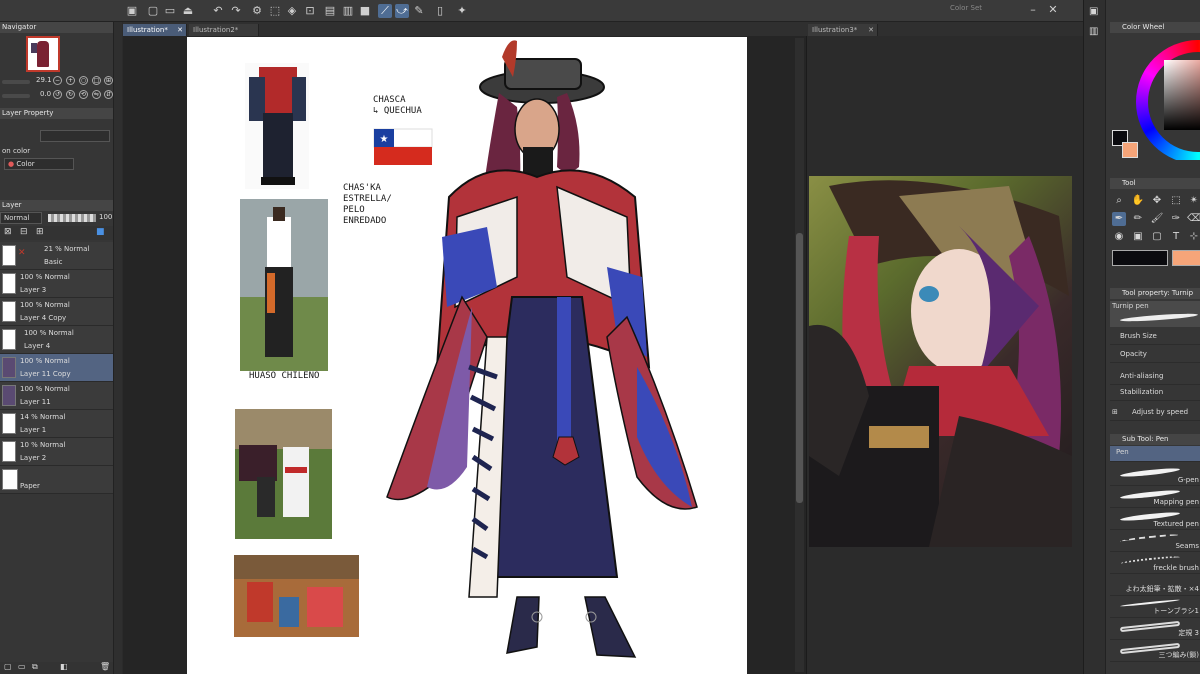 Image resolution: width=1200 pixels, height=674 pixels. What do you see at coordinates (1176, 237) in the screenshot?
I see `text-tool-icon: T` at bounding box center [1176, 237].